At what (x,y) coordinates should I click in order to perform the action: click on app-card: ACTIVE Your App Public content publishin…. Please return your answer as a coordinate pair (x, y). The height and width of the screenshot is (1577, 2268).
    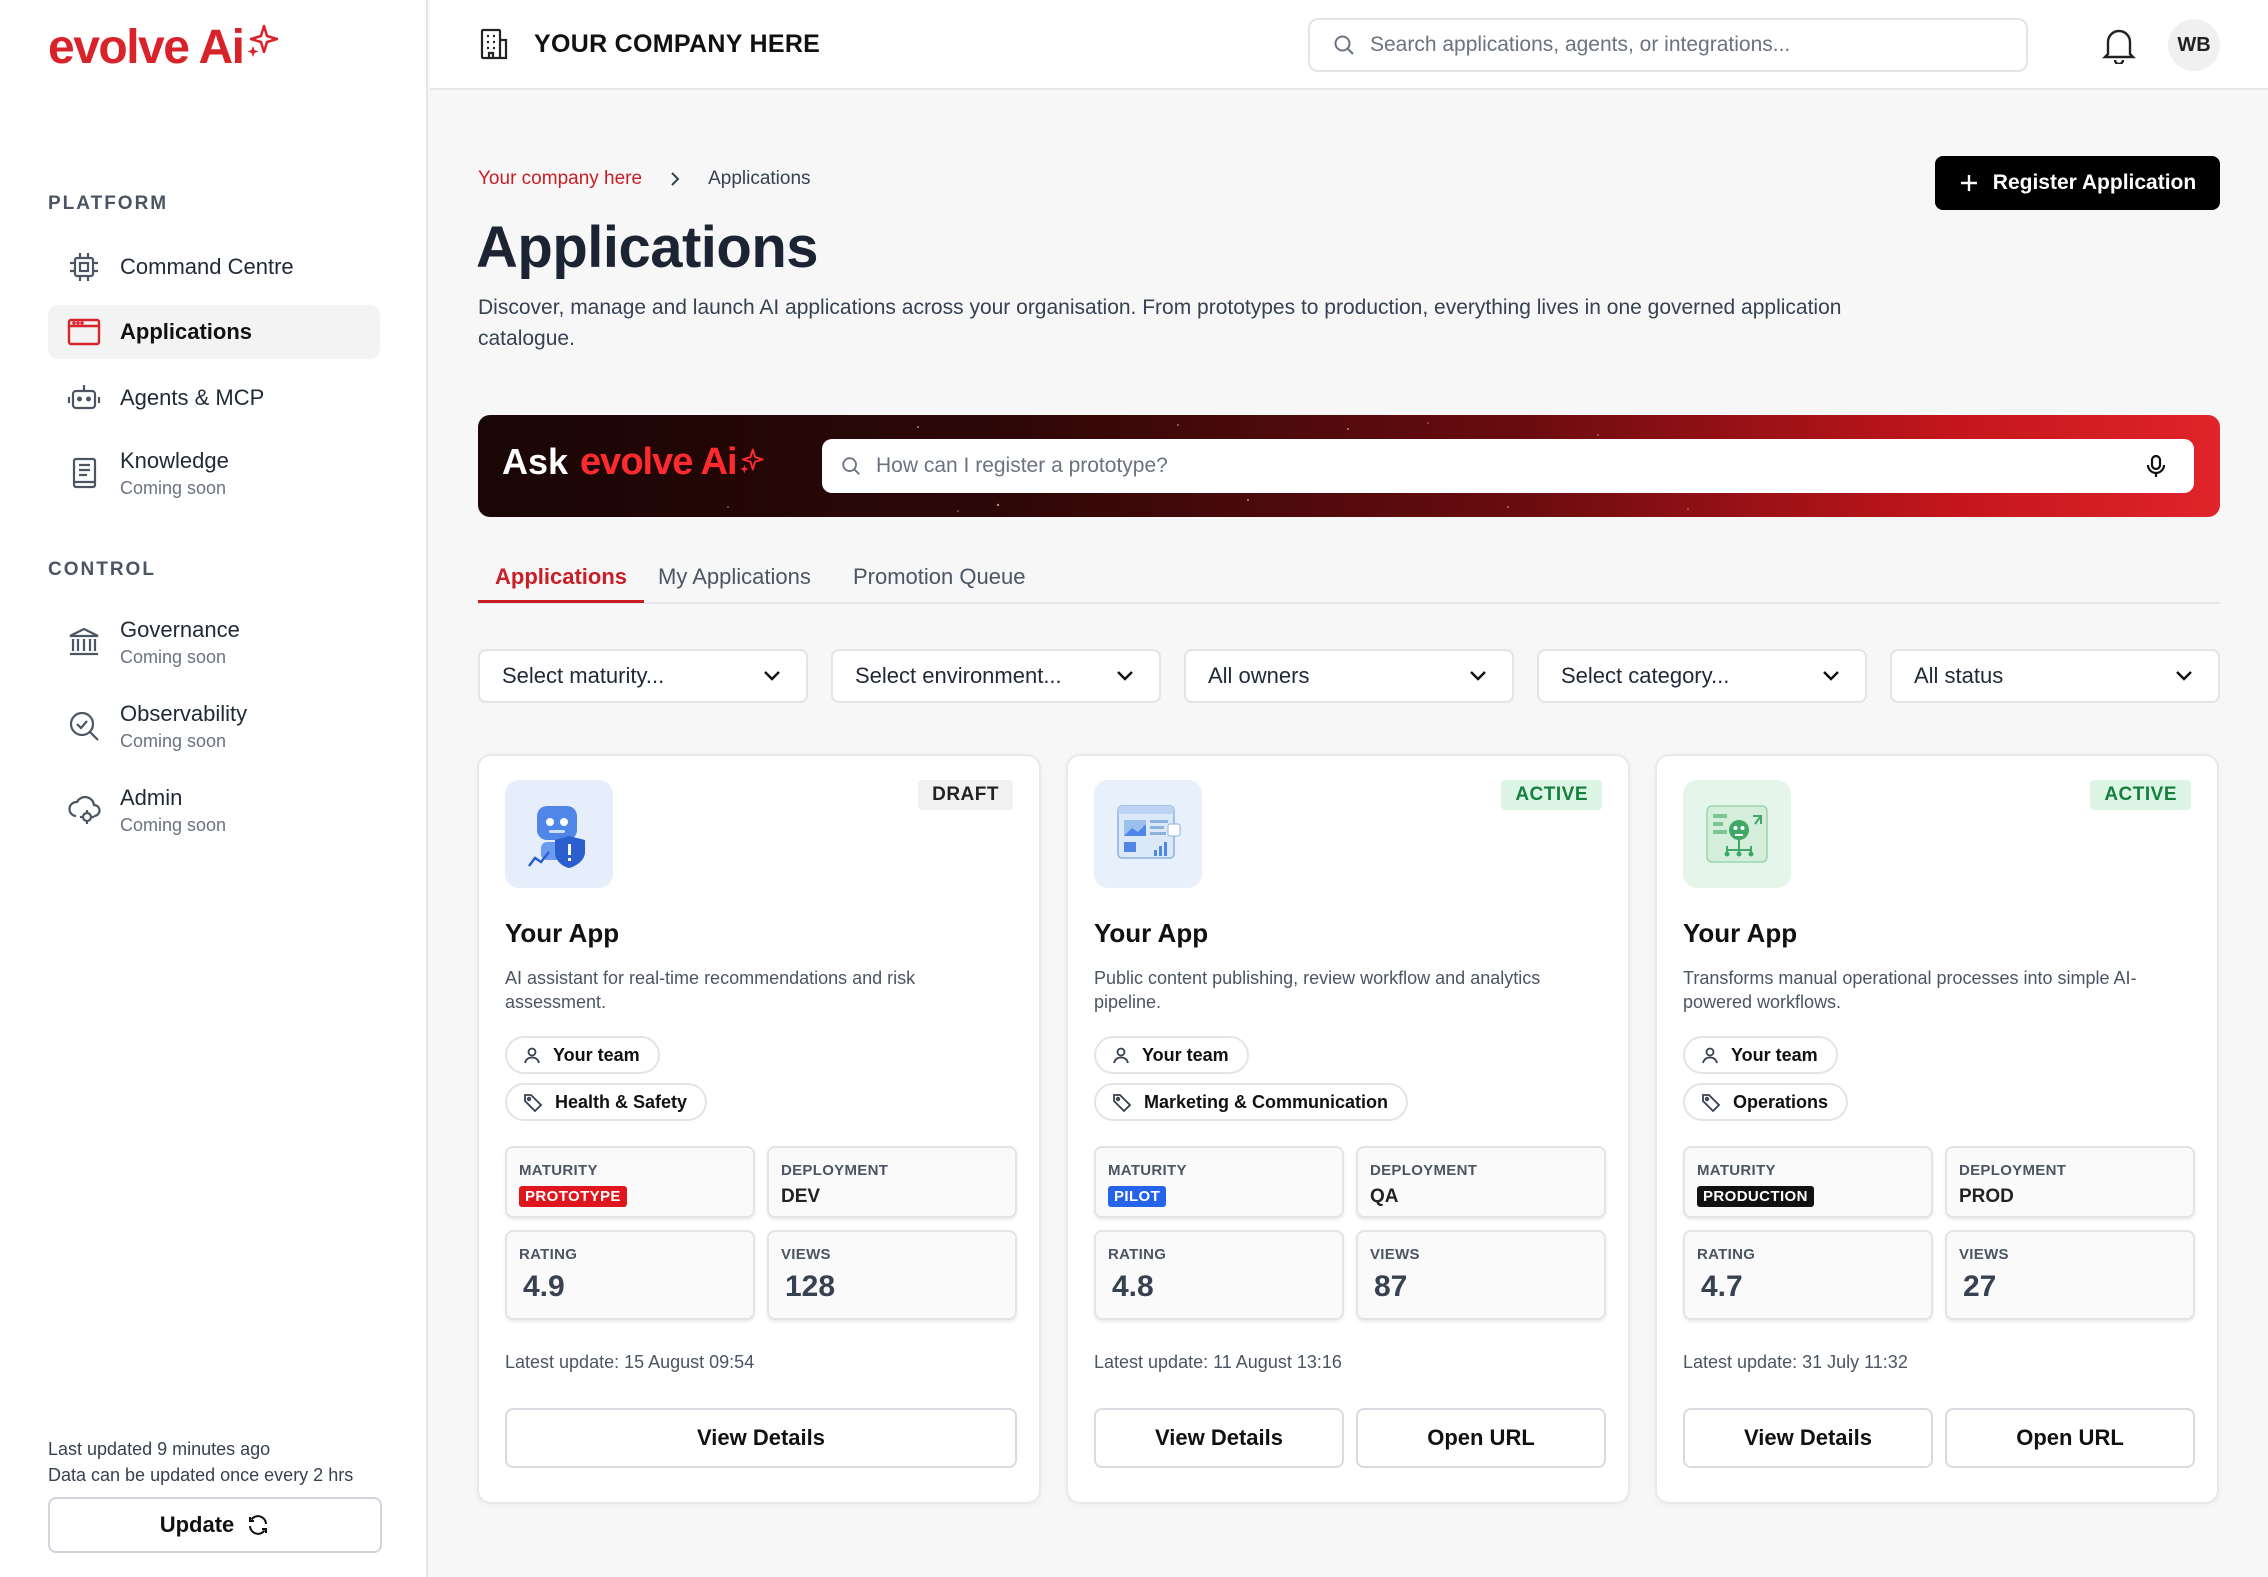
    Looking at the image, I should click on (1348, 1129).